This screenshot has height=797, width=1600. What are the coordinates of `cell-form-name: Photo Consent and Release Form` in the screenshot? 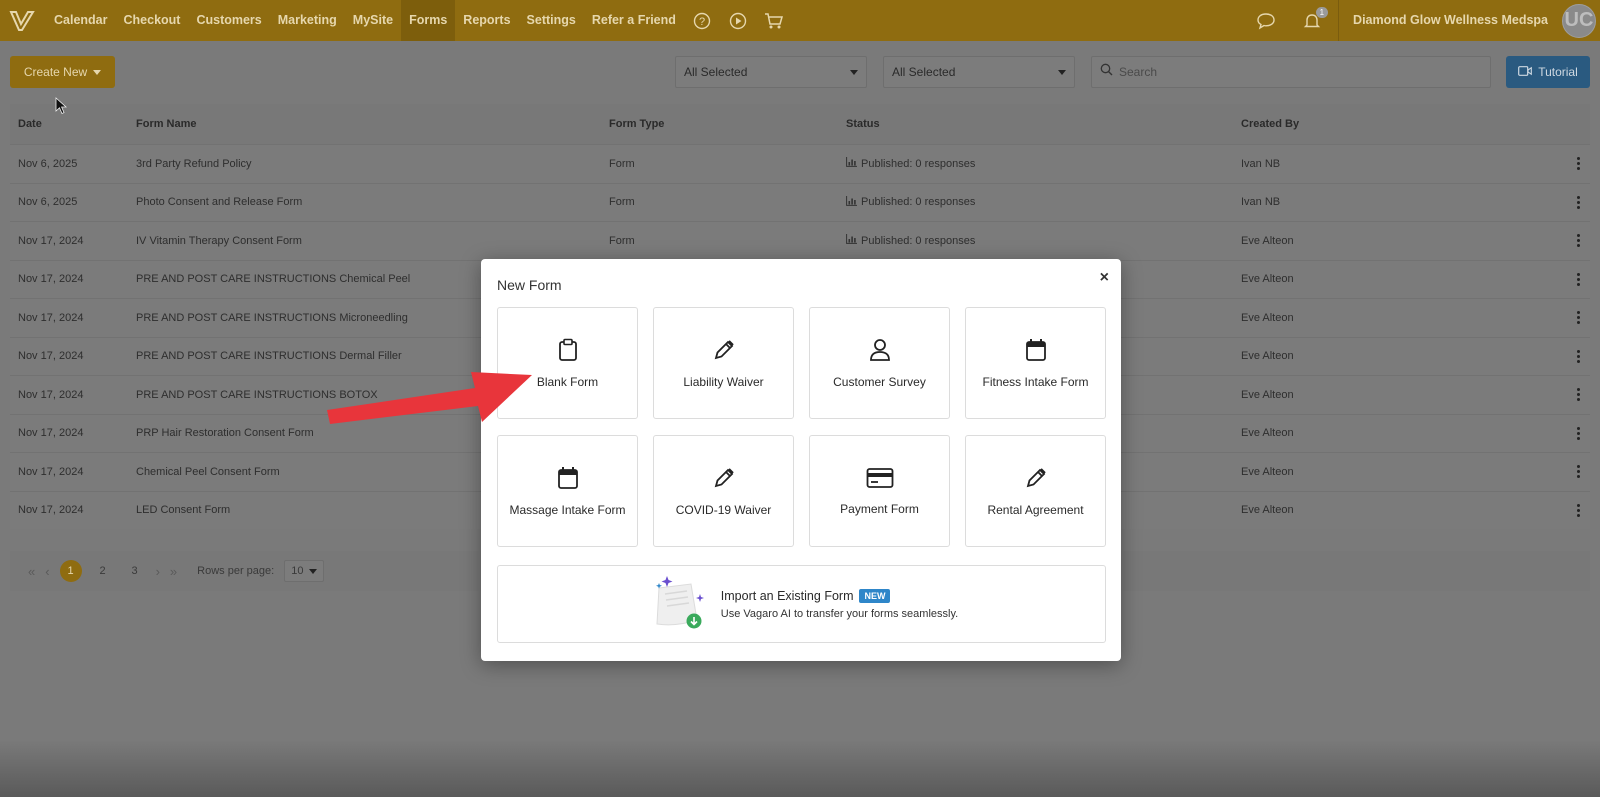 It's located at (372, 202).